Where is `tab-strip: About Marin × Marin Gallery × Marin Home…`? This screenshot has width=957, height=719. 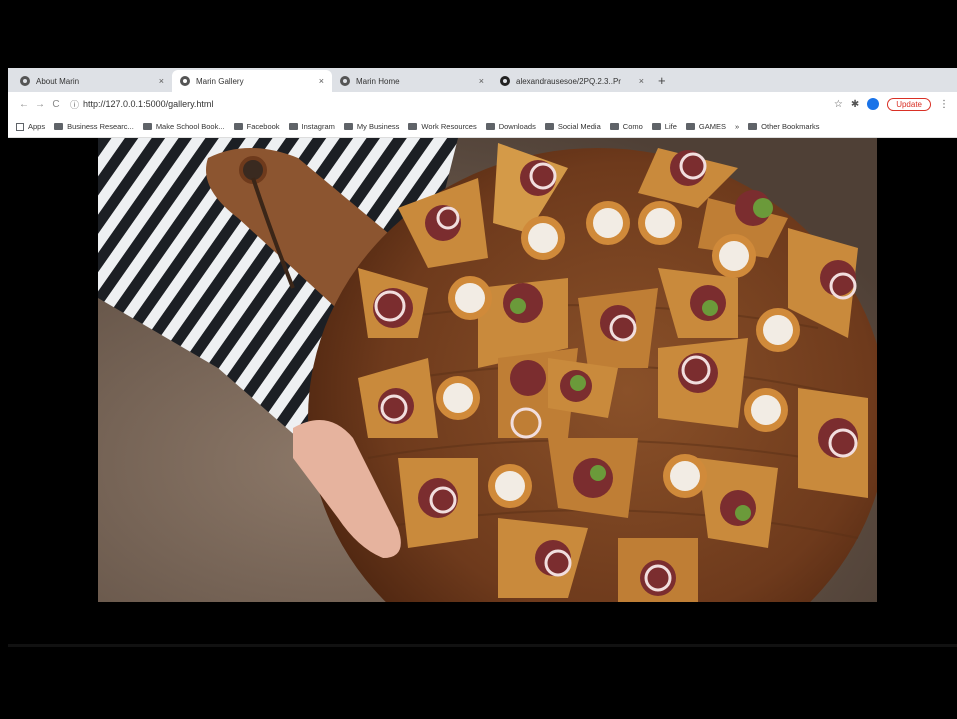 tab-strip: About Marin × Marin Gallery × Marin Home… is located at coordinates (482, 80).